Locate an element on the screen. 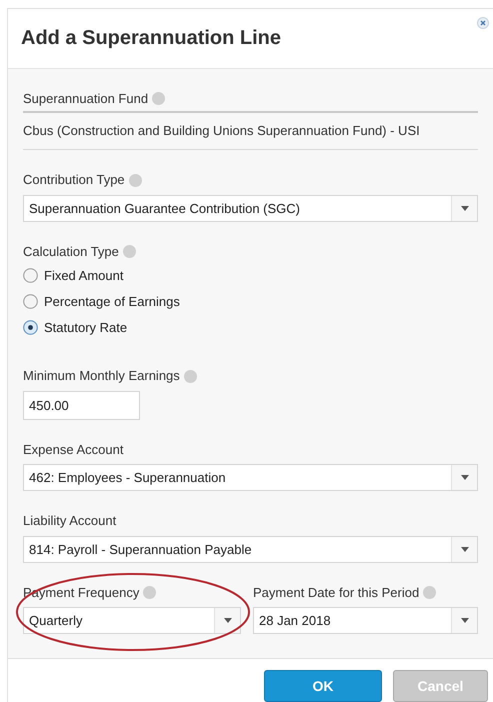 This screenshot has height=702, width=493. fund-name: Cbus (Construction and Building Unions Superannuation Fund) - USI is located at coordinates (221, 130).